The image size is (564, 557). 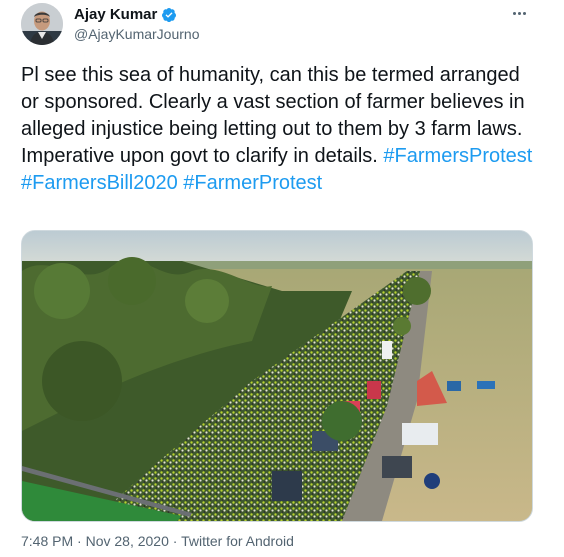 I want to click on avatar-image, so click(x=42, y=24).